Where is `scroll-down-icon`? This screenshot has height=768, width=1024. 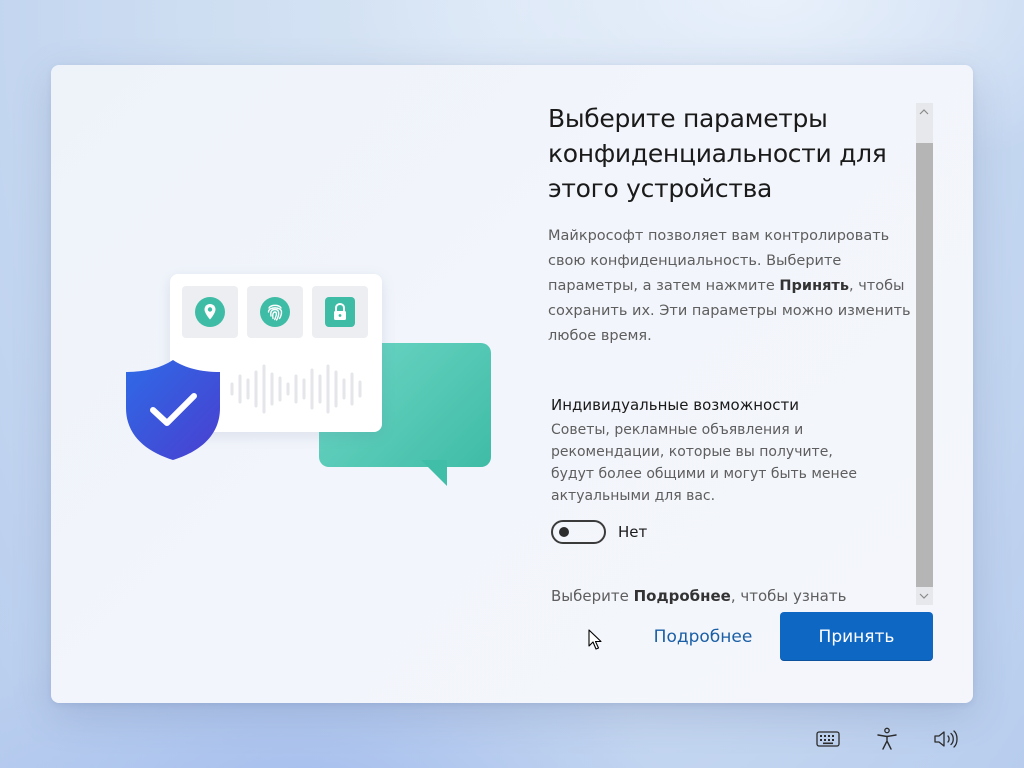 scroll-down-icon is located at coordinates (923, 596).